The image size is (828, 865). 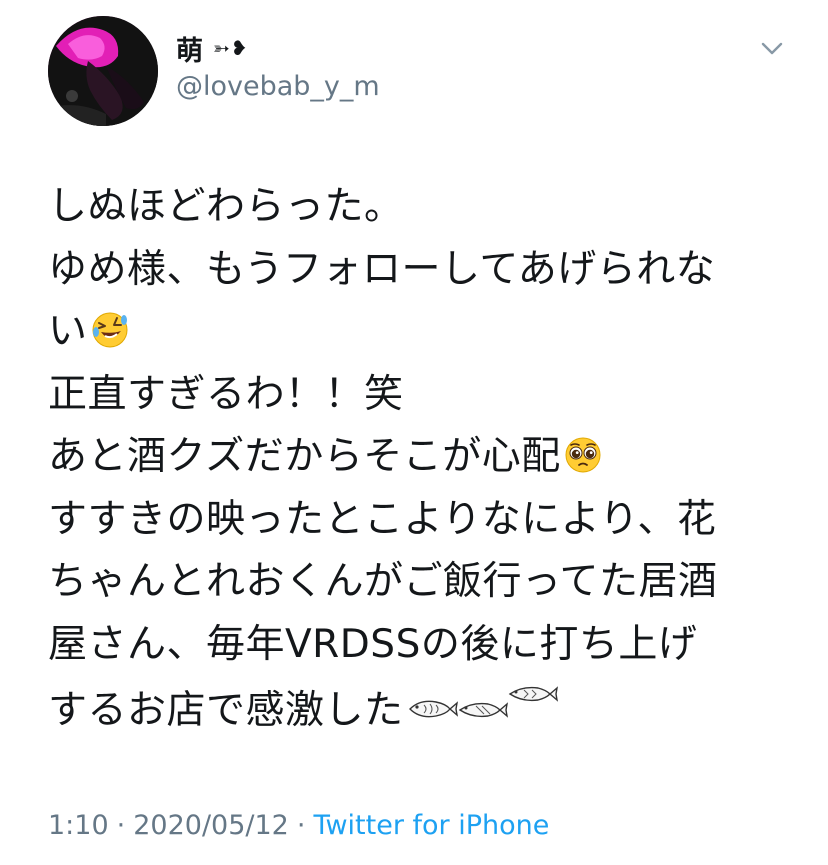 I want to click on tweet-line: い, so click(x=418, y=332).